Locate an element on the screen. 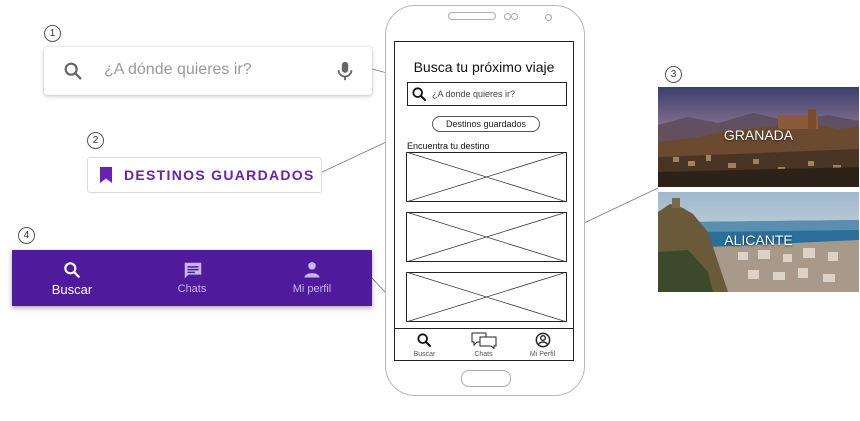 Image resolution: width=860 pixels, height=421 pixels. screen-section-label: Encuentra tu destino is located at coordinates (448, 146).